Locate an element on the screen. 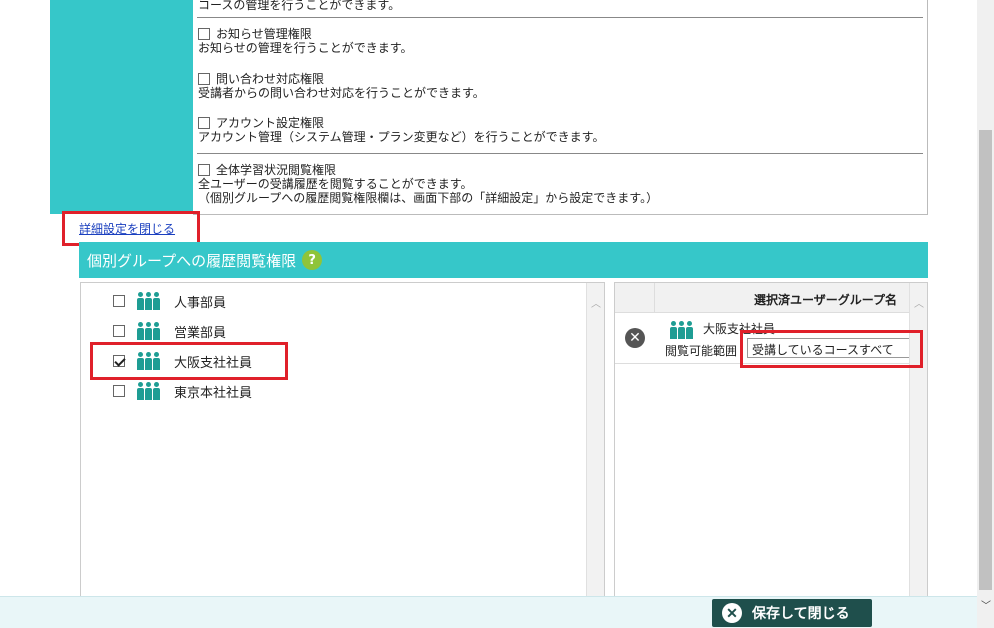 Image resolution: width=994 pixels, height=628 pixels. permission-title: 問い合わせ対応権限 is located at coordinates (270, 79).